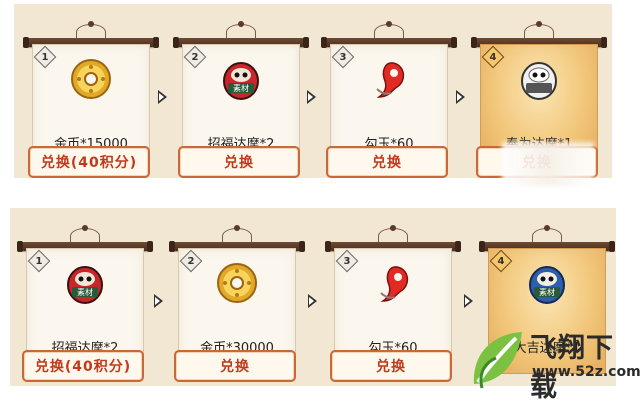 The height and width of the screenshot is (405, 640). What do you see at coordinates (552, 362) in the screenshot?
I see `watermark-logo: 飞翔下载 www.52z.com` at bounding box center [552, 362].